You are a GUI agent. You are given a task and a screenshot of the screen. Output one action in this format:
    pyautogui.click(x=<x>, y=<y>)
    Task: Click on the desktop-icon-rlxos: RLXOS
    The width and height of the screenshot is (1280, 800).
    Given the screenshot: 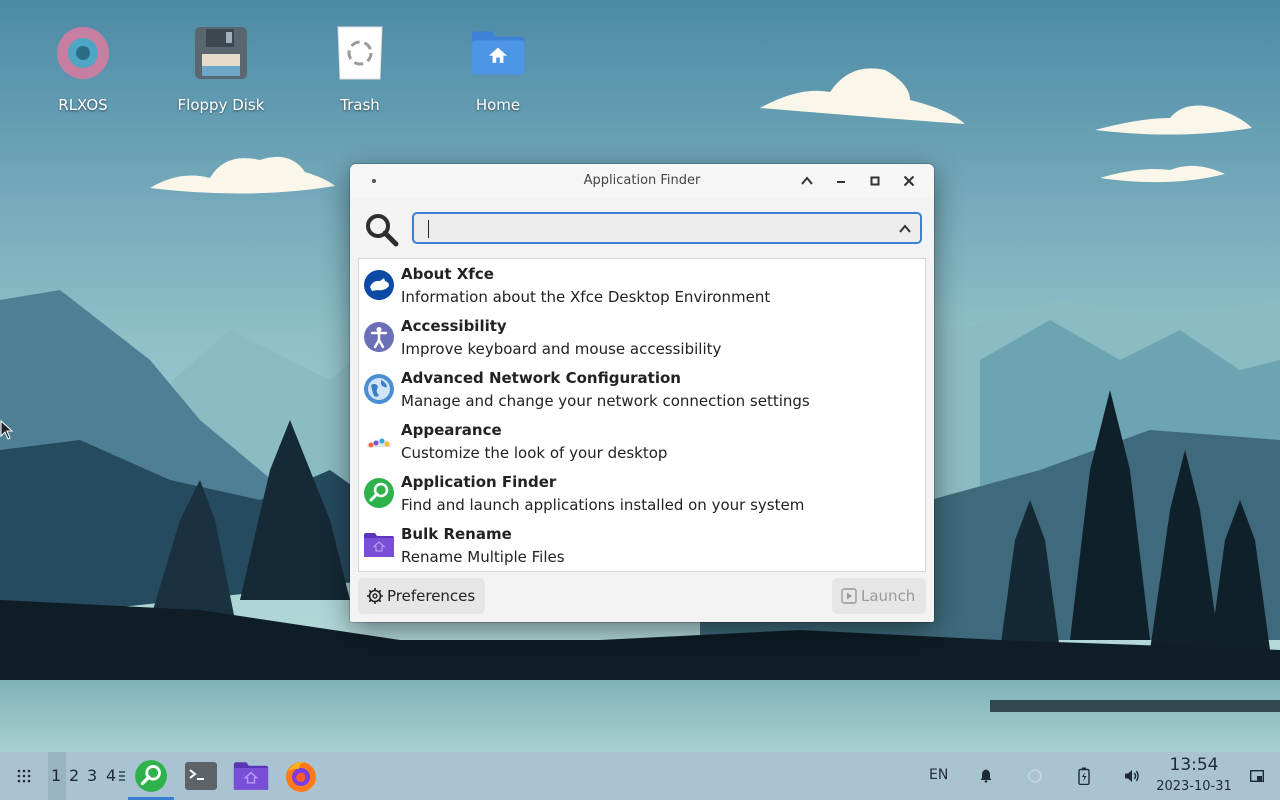 What is the action you would take?
    pyautogui.click(x=83, y=69)
    